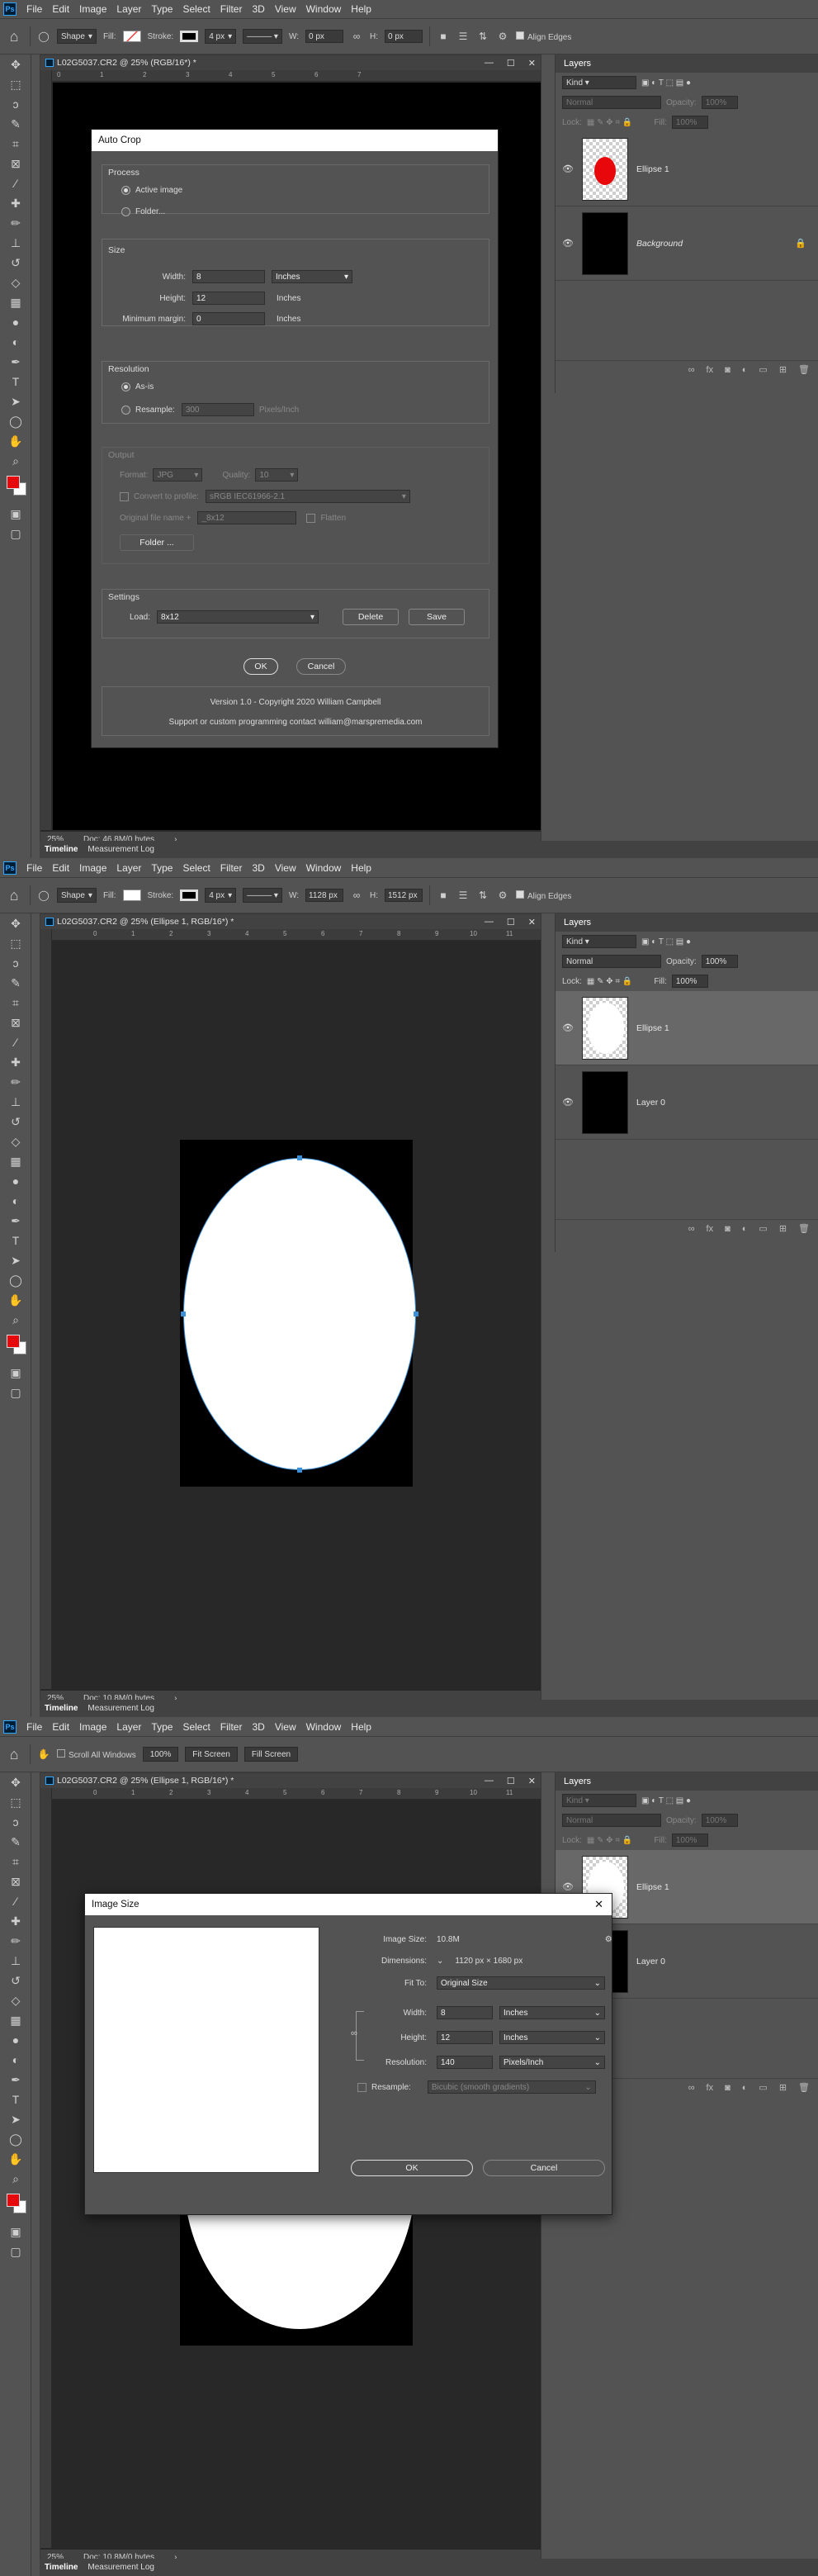  I want to click on lock-icons: ▦ ✎ ✥ ⌗ 🔒, so click(609, 981).